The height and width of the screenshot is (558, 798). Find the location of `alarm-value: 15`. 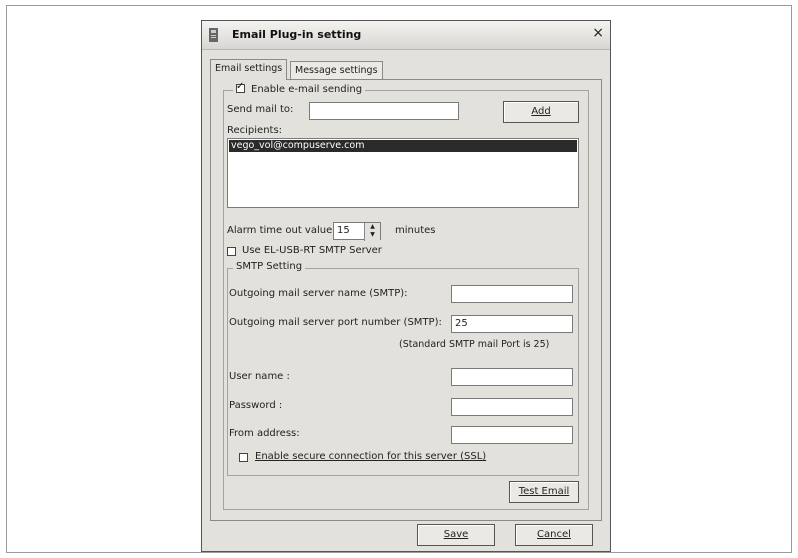

alarm-value: 15 is located at coordinates (343, 230).